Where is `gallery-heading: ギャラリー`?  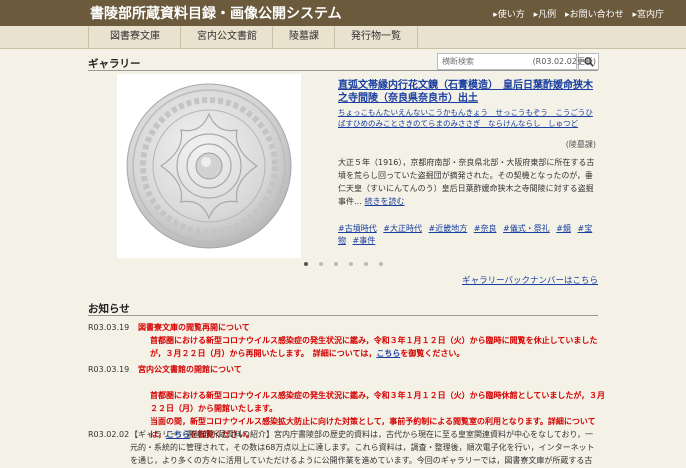 gallery-heading: ギャラリー is located at coordinates (114, 64).